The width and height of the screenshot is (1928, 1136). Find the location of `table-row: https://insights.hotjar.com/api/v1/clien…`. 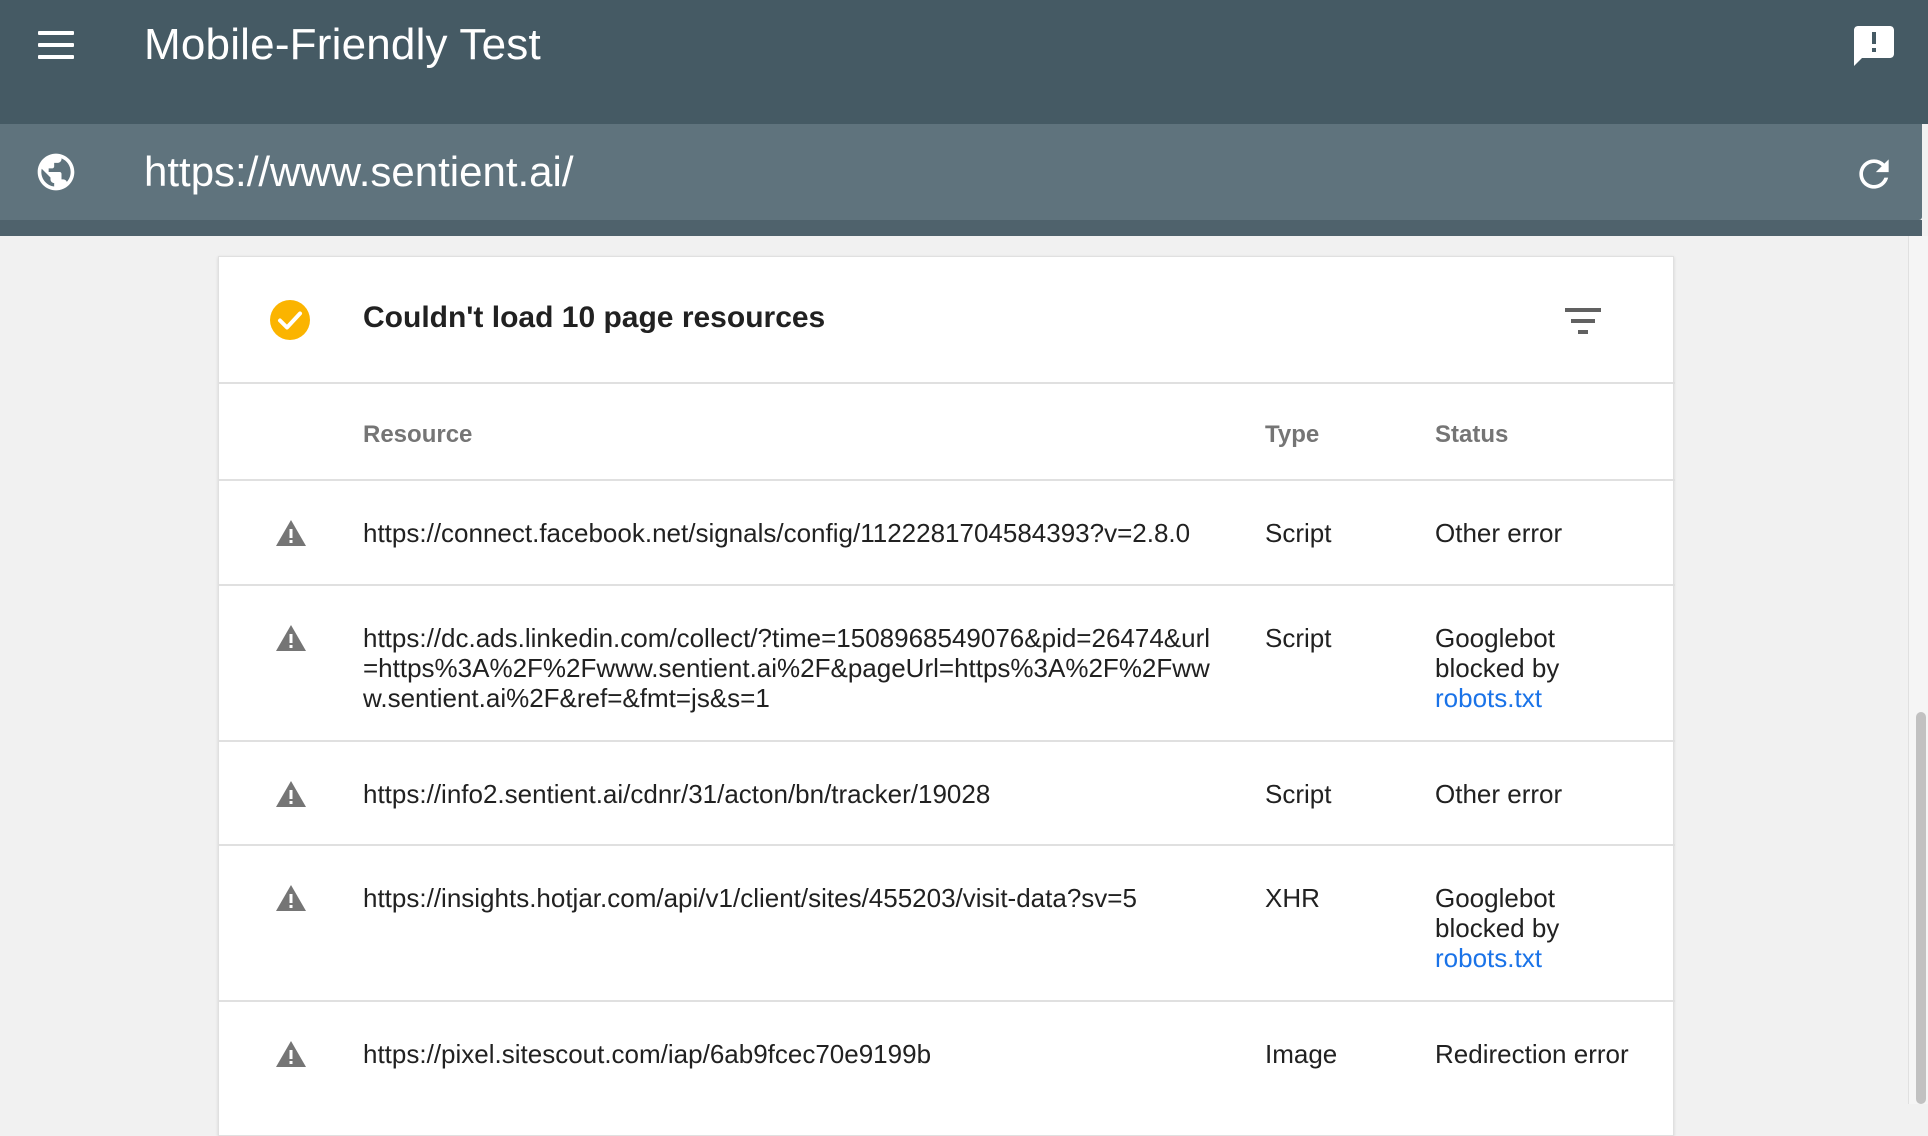

table-row: https://insights.hotjar.com/api/v1/clien… is located at coordinates (947, 924).